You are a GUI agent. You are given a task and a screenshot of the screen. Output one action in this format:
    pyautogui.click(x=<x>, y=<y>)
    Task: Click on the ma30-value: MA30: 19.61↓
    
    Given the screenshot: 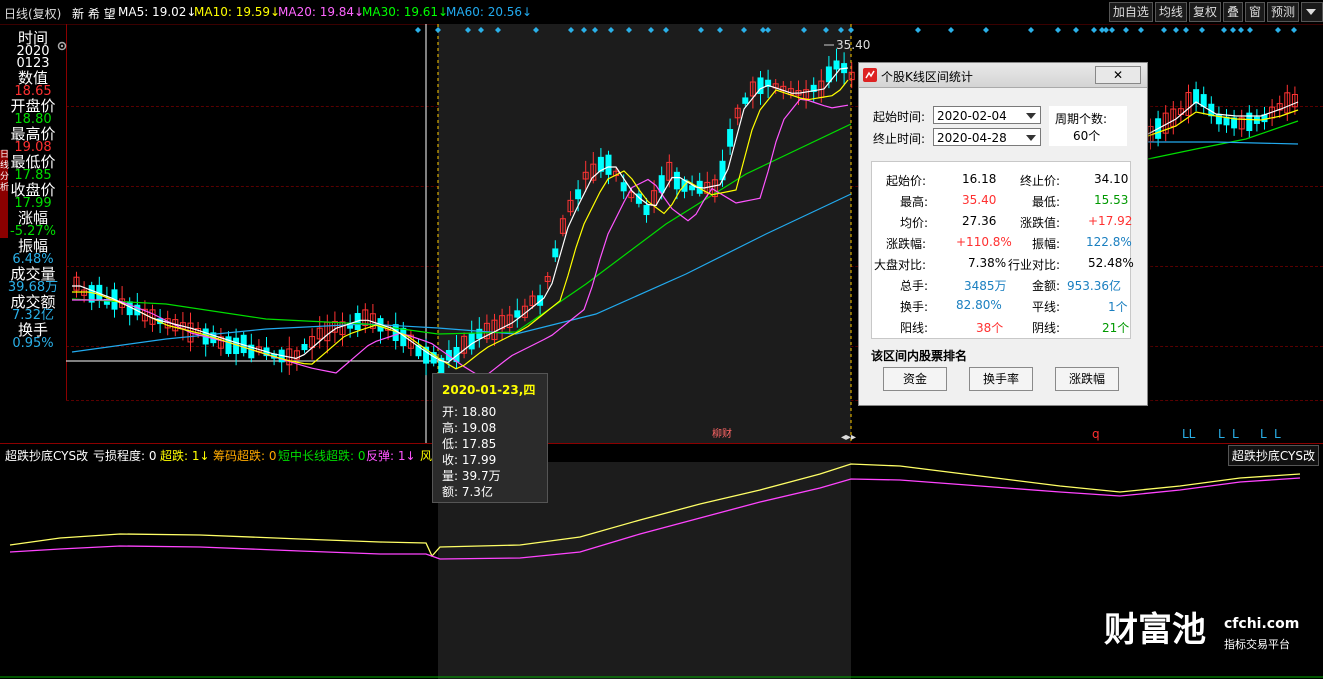 What is the action you would take?
    pyautogui.click(x=405, y=12)
    